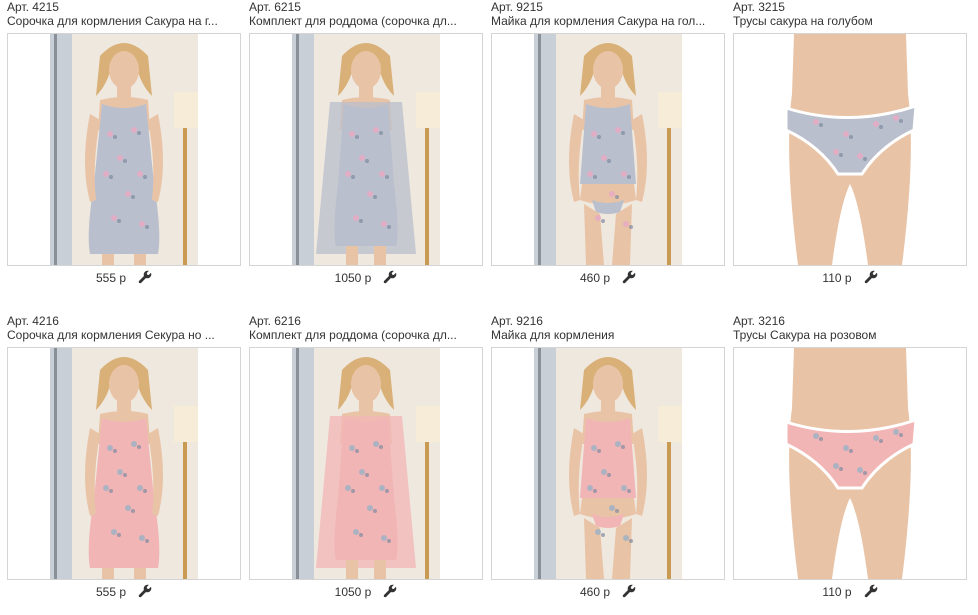 The image size is (978, 615). What do you see at coordinates (759, 7) in the screenshot?
I see `product-article: Арт. 3215` at bounding box center [759, 7].